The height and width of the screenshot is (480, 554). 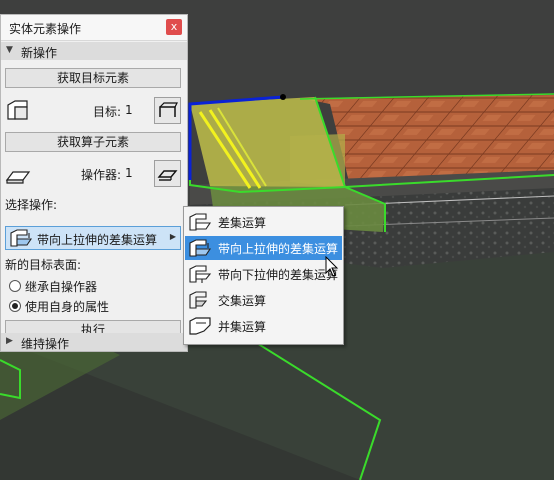 I want to click on section-new-operations: ▼ 新操作, so click(x=94, y=51).